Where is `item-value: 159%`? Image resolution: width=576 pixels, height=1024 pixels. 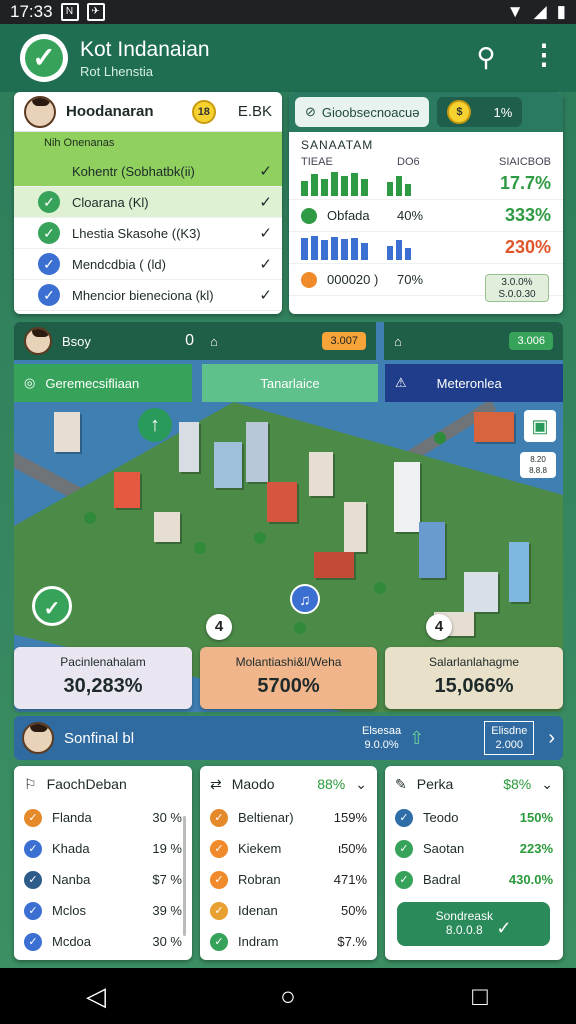 item-value: 159% is located at coordinates (350, 817).